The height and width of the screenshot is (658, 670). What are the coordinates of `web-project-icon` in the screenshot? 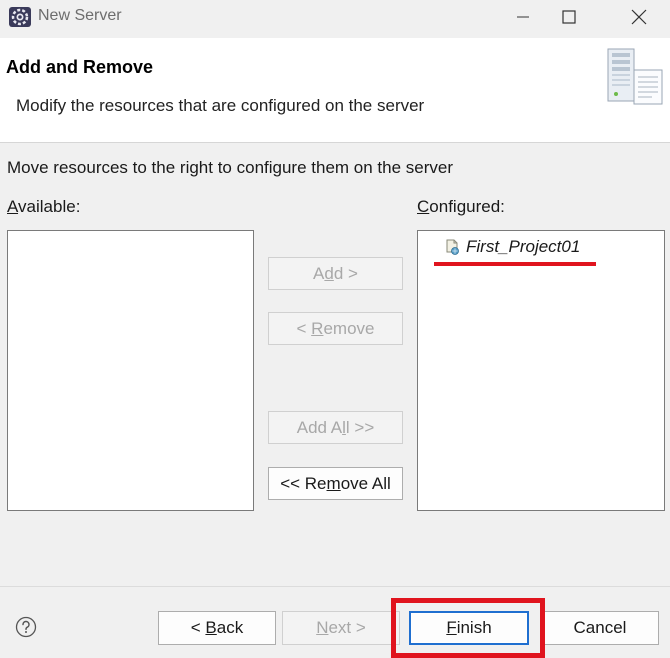 It's located at (452, 247).